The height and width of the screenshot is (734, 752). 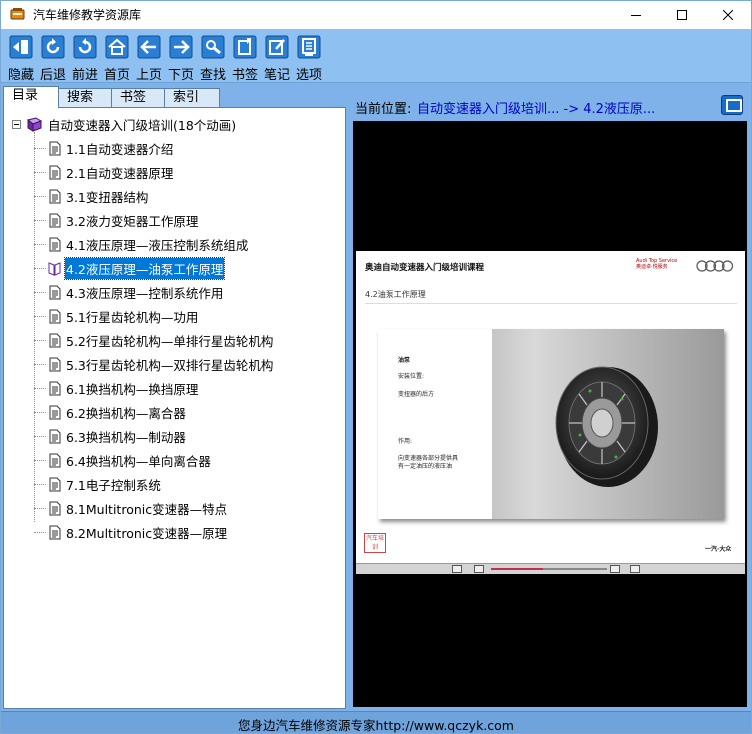 What do you see at coordinates (149, 47) in the screenshot?
I see `prev-page-icon` at bounding box center [149, 47].